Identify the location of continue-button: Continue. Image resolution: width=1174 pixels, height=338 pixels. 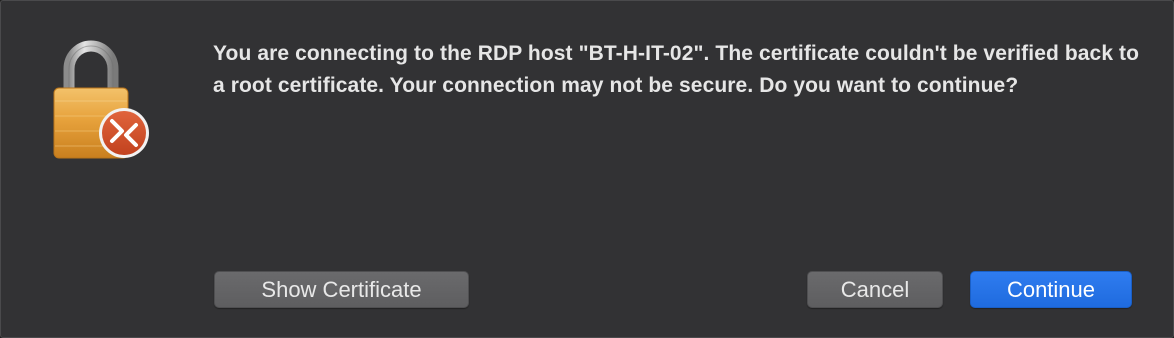
(1051, 289).